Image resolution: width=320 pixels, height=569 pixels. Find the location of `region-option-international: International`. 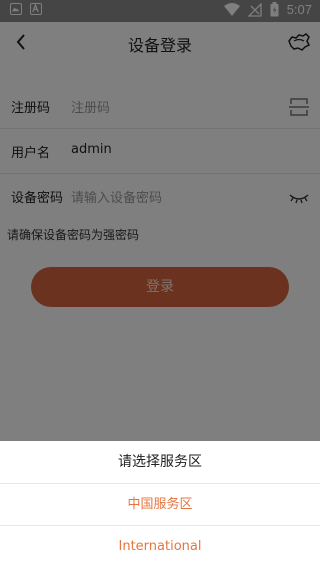

region-option-international: International is located at coordinates (160, 547).